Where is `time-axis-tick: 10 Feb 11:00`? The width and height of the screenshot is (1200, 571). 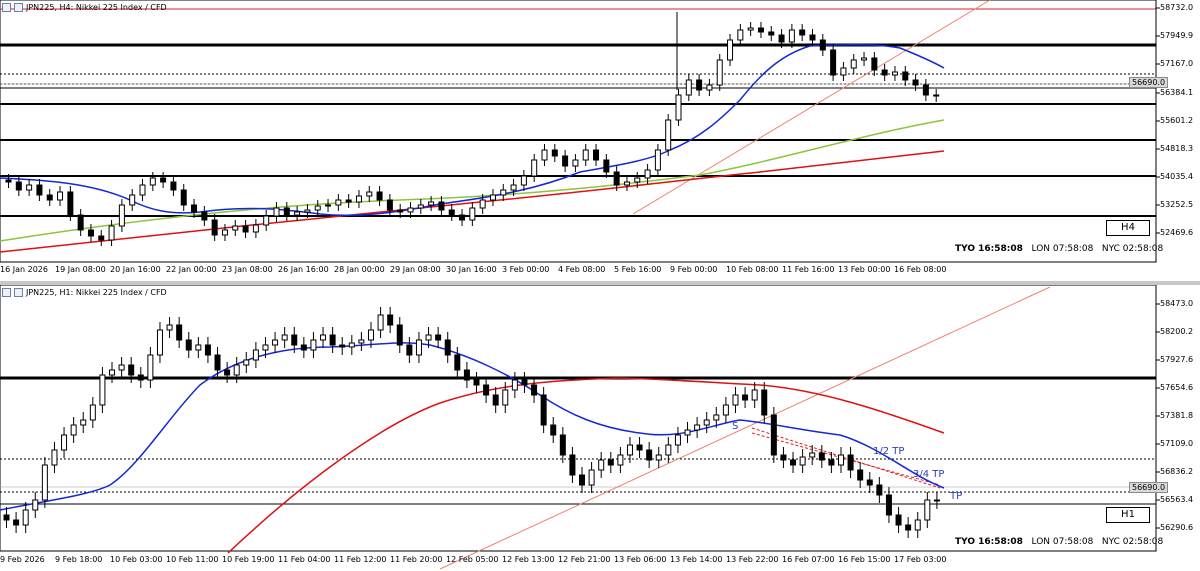 time-axis-tick: 10 Feb 11:00 is located at coordinates (192, 559).